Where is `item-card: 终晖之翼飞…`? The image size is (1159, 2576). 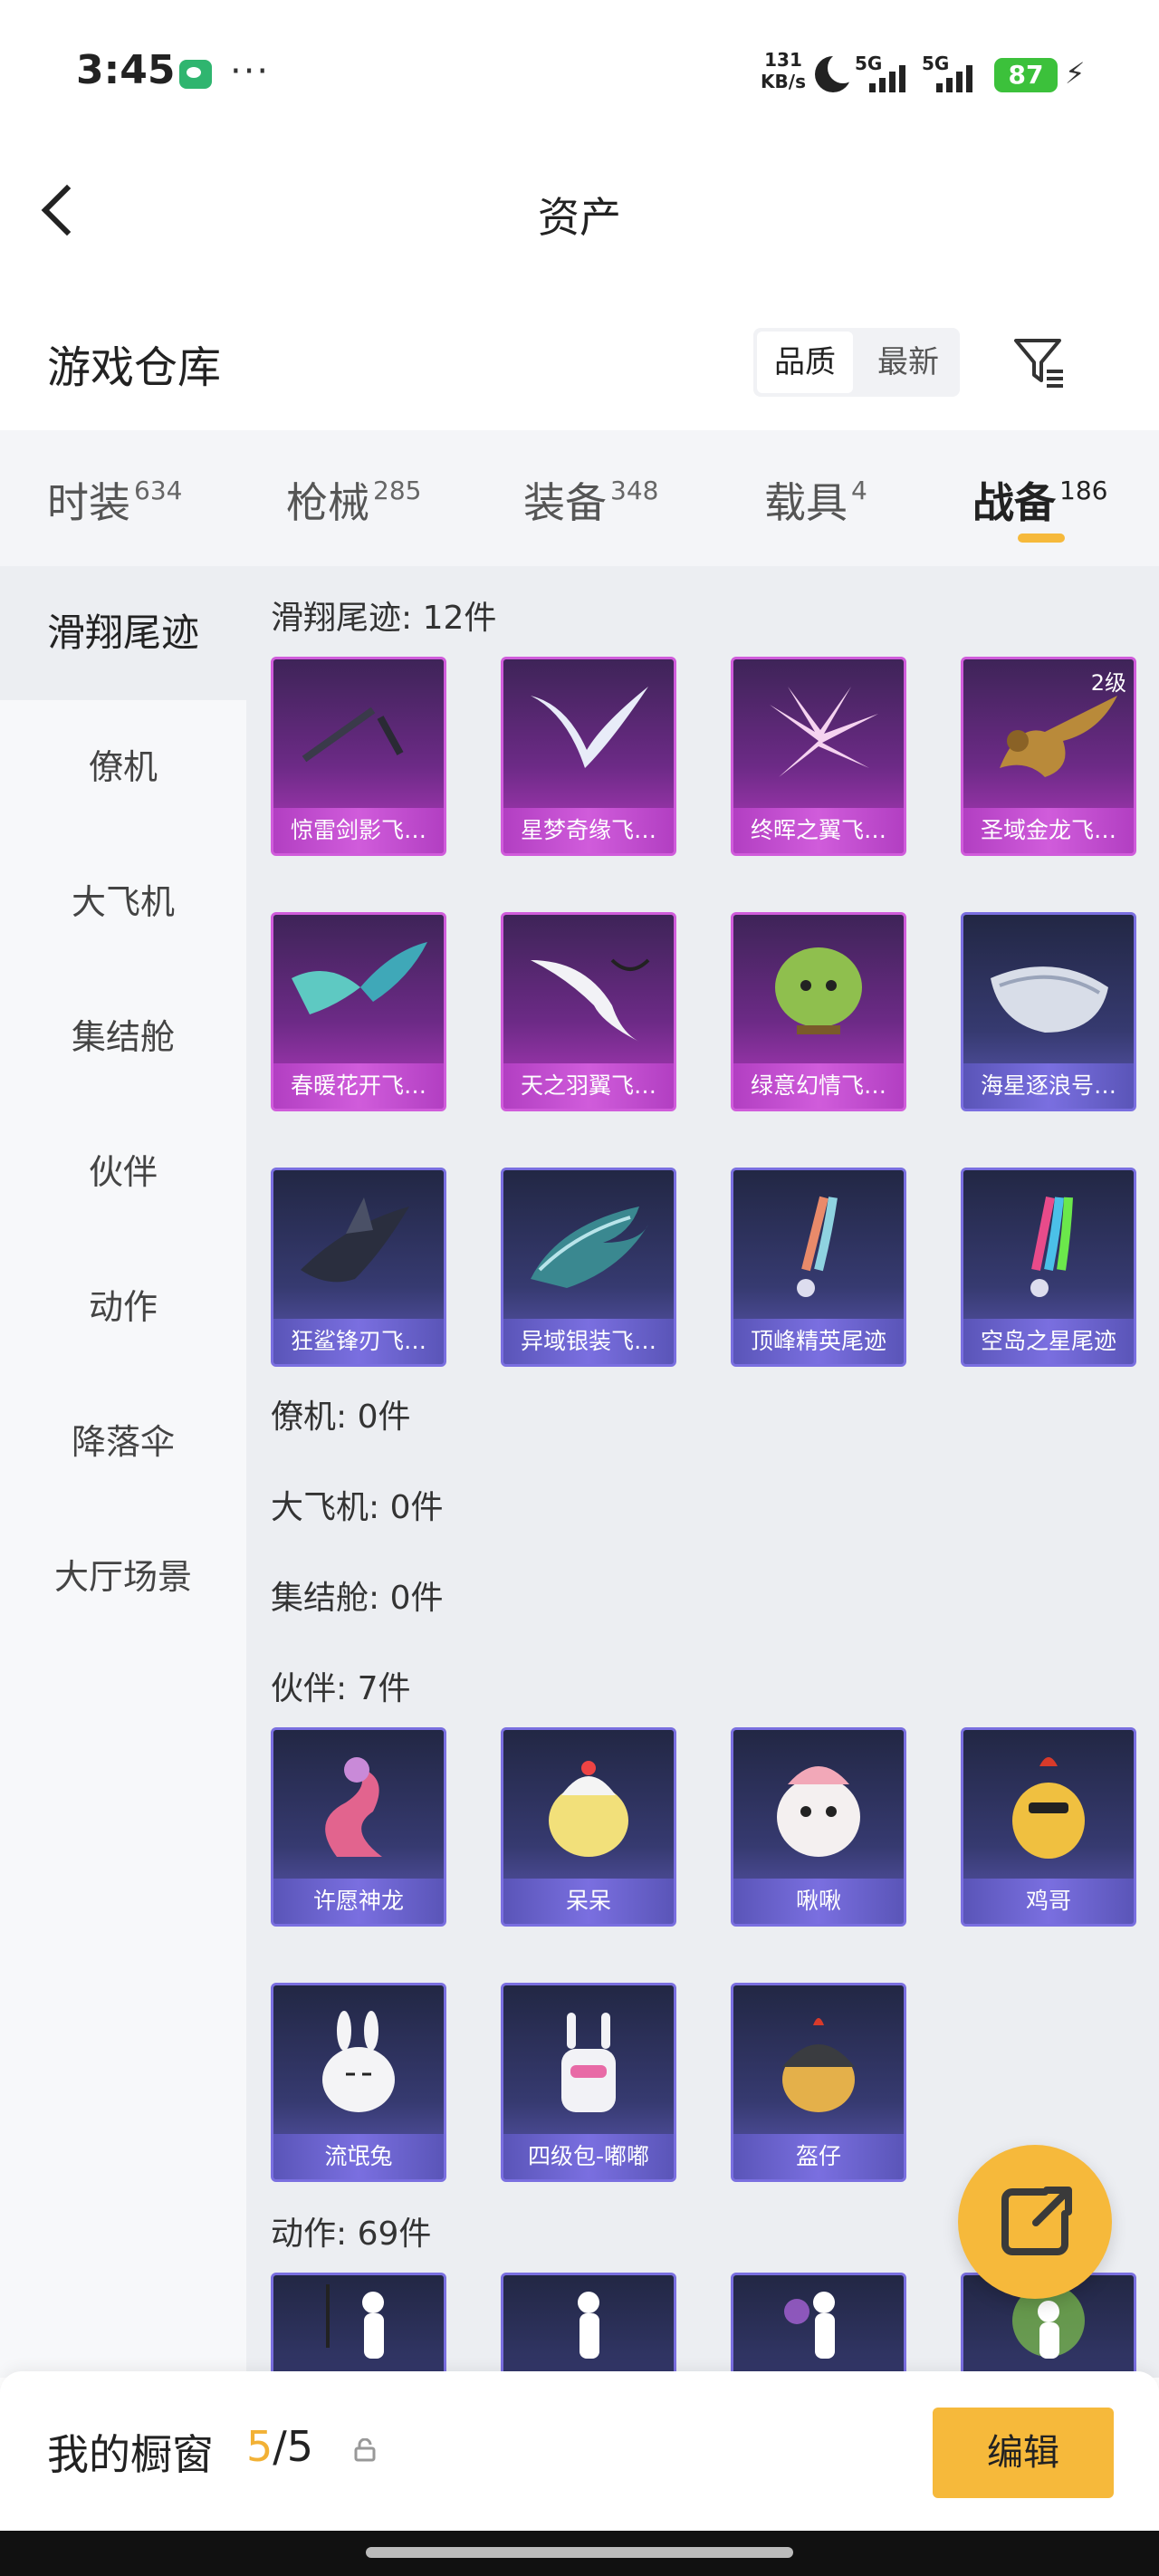
item-card: 终晖之翼飞… is located at coordinates (818, 756).